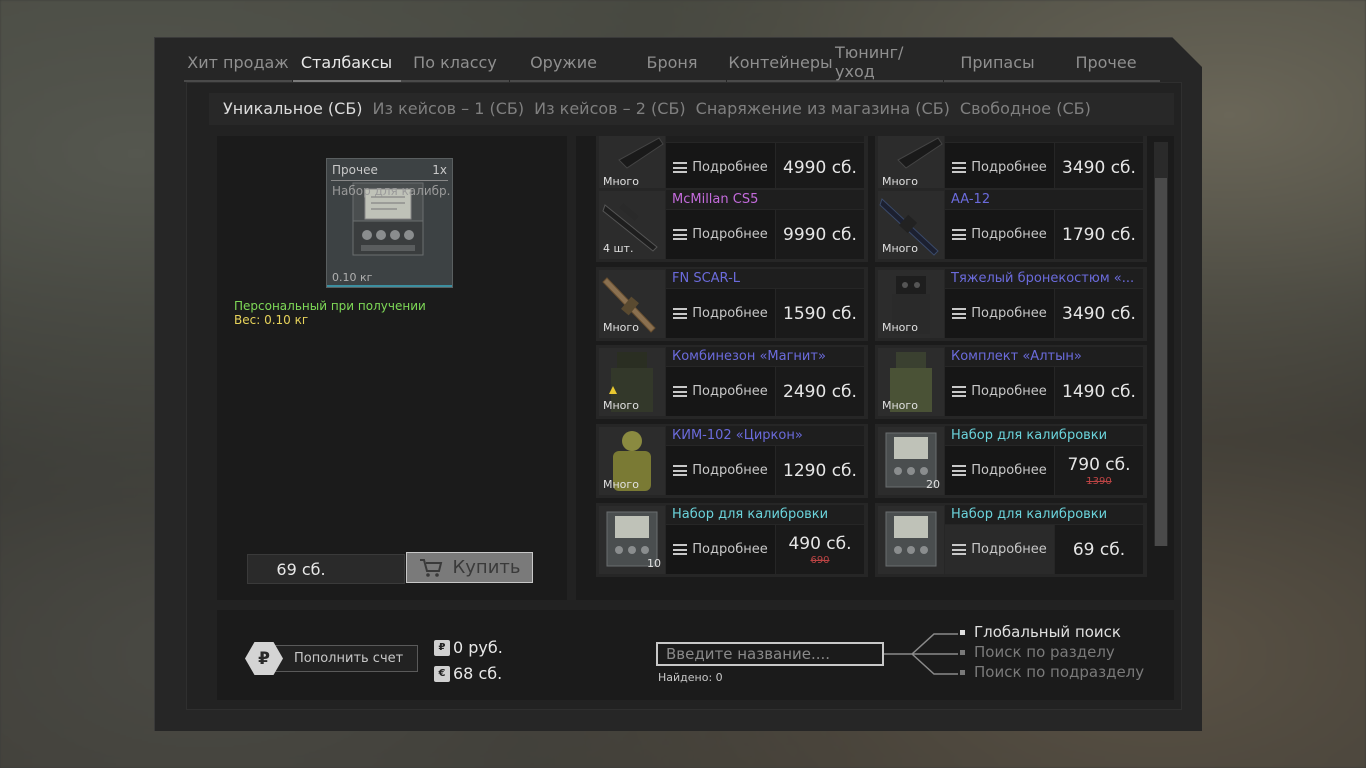 Image resolution: width=1366 pixels, height=768 pixels. I want to click on shop-item: Много AA-12 Подробнее 1790 сб., so click(1011, 225).